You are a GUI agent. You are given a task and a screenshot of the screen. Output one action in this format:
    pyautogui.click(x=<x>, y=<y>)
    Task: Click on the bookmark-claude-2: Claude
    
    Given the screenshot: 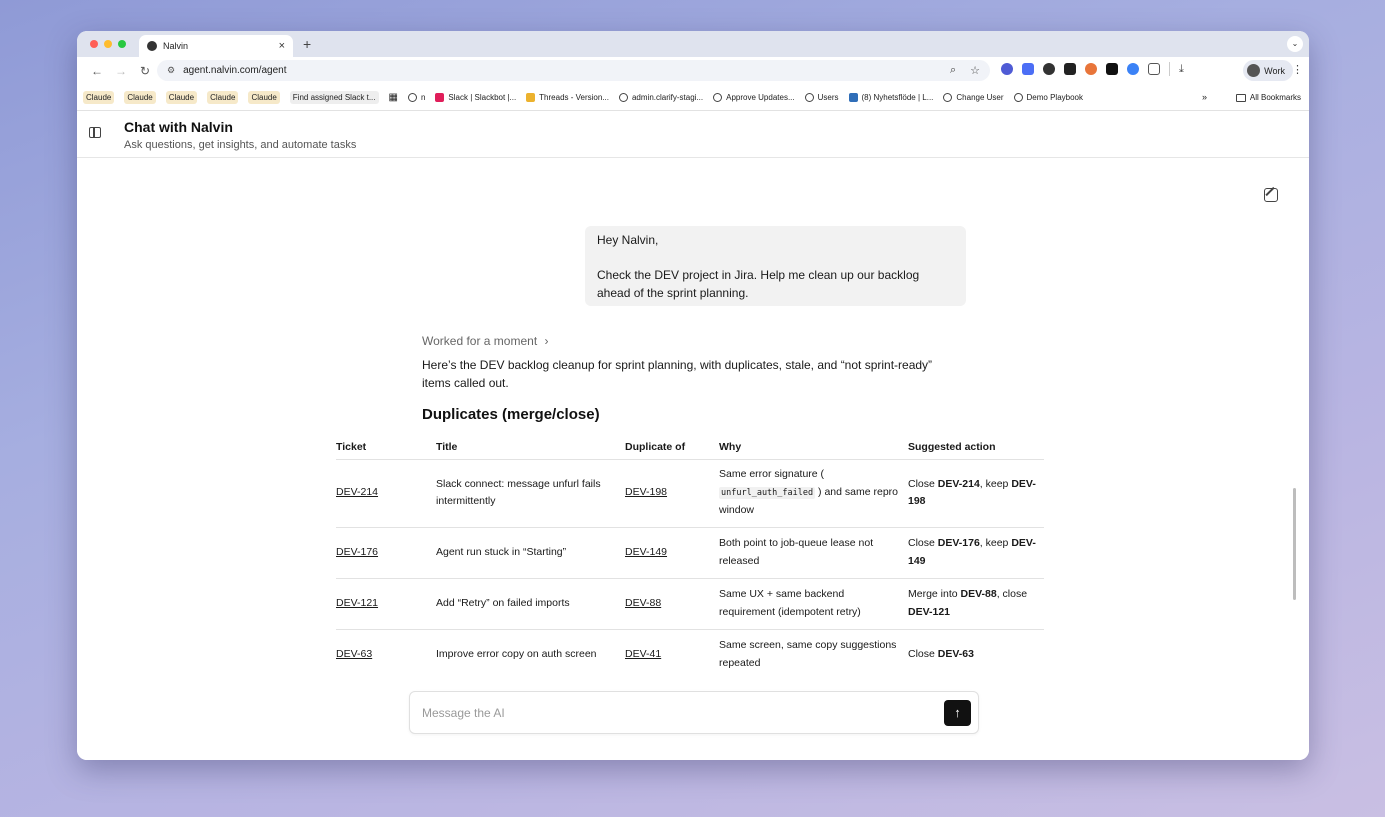 What is the action you would take?
    pyautogui.click(x=140, y=97)
    